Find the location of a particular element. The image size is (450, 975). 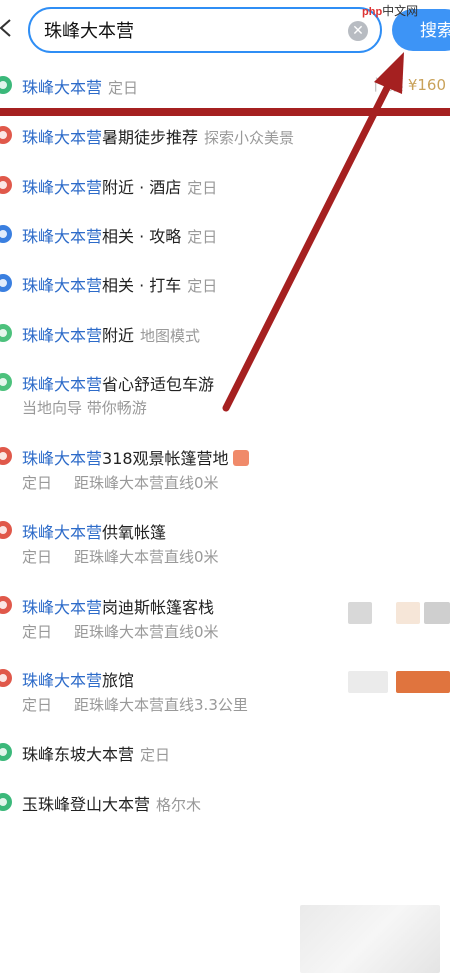

watermark: php中文网 is located at coordinates (390, 10).